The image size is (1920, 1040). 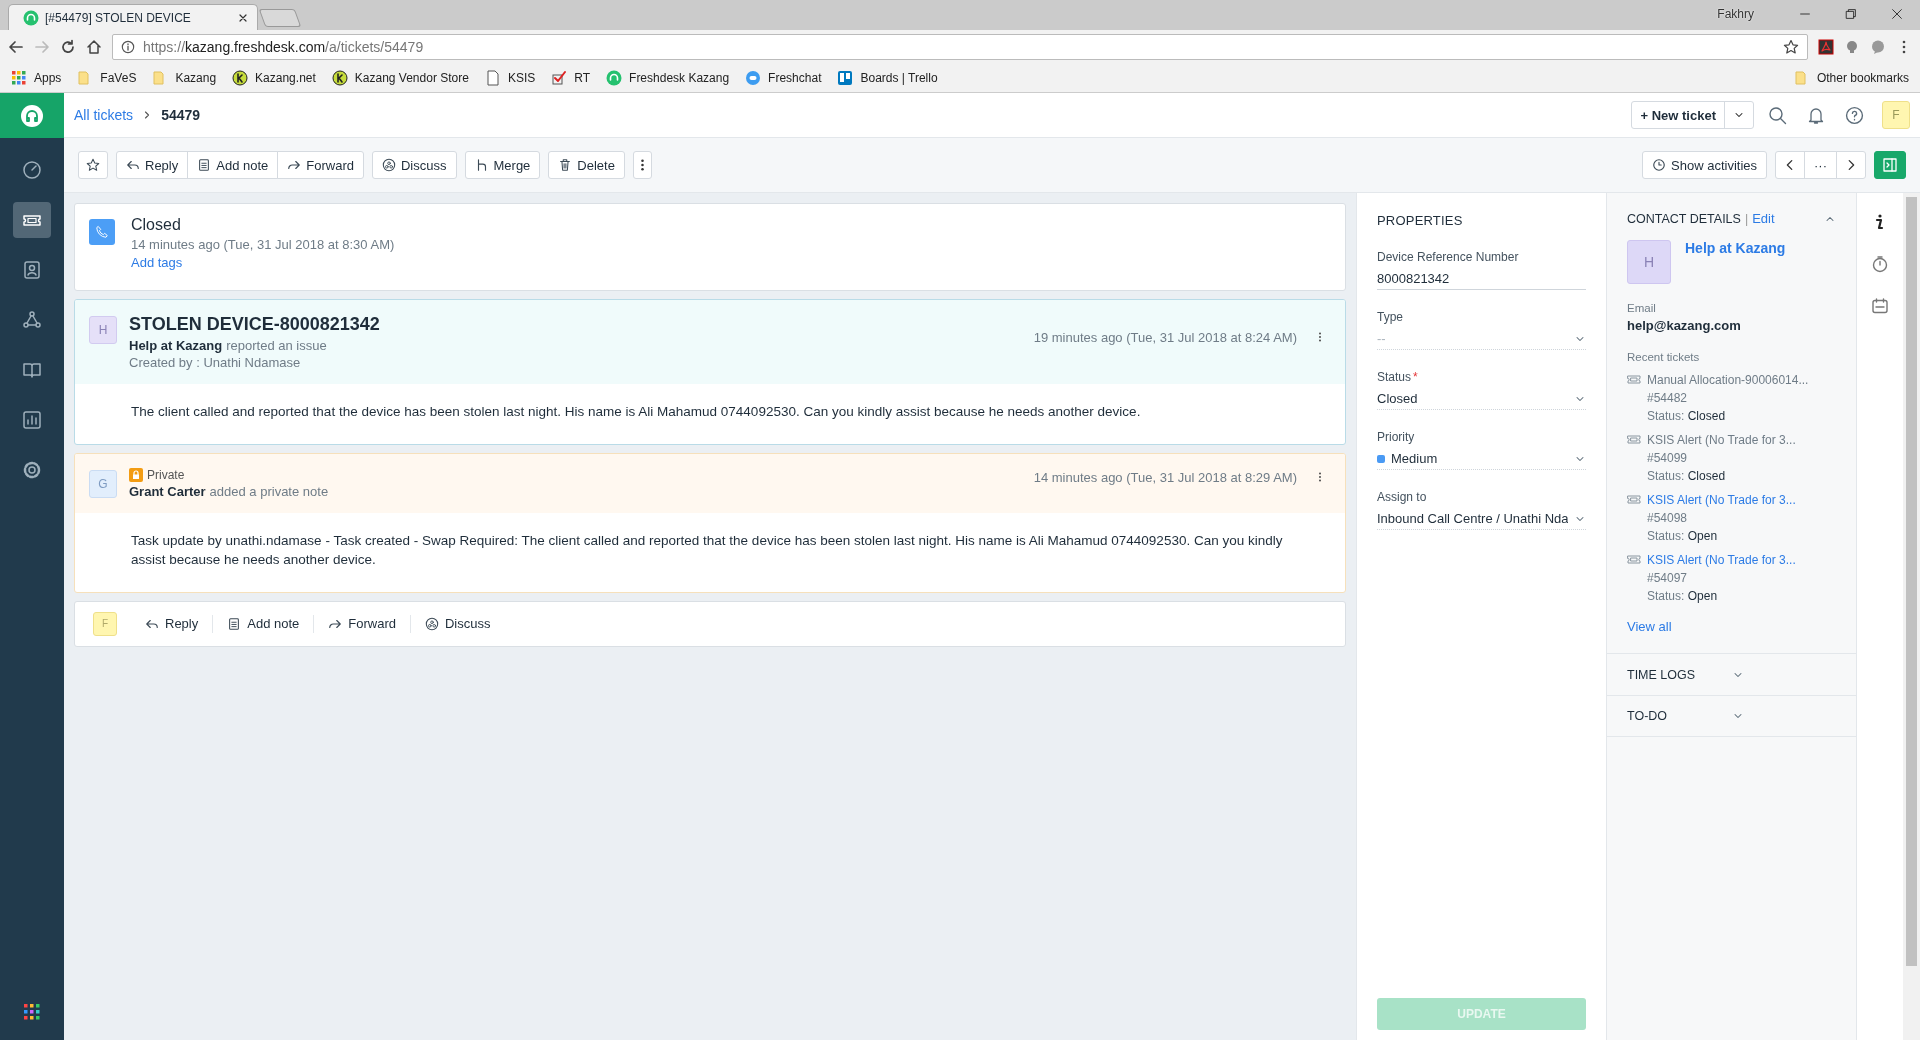 I want to click on text-field: 8000821342, so click(x=1481, y=279).